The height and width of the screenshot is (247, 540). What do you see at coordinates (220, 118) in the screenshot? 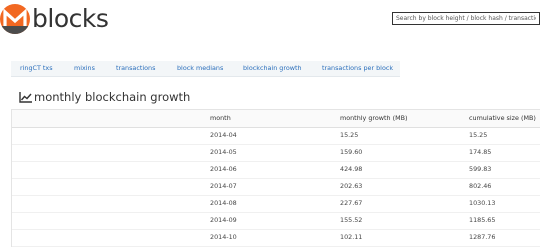
I see `column-header-month: month` at bounding box center [220, 118].